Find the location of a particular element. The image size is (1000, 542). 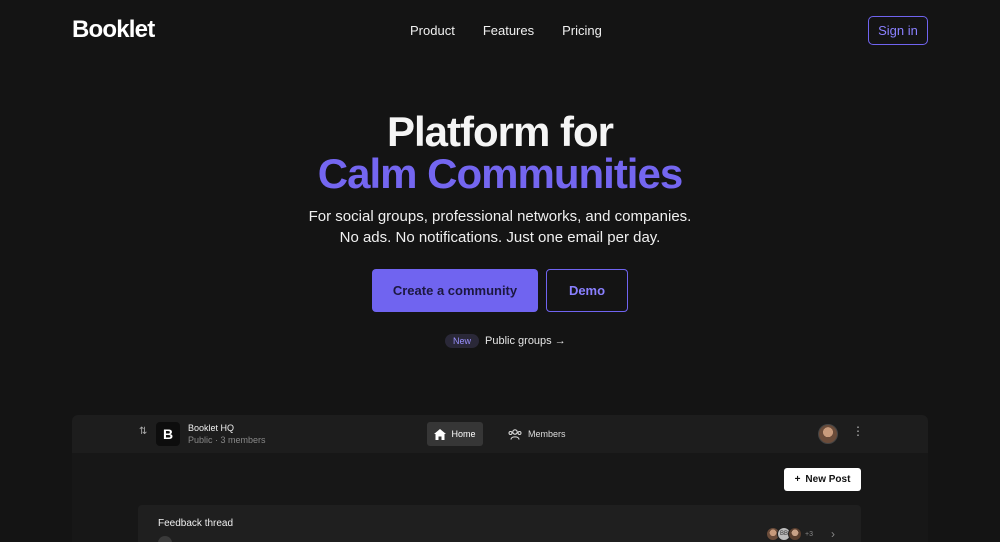

brand-logo: Booklet is located at coordinates (113, 30).